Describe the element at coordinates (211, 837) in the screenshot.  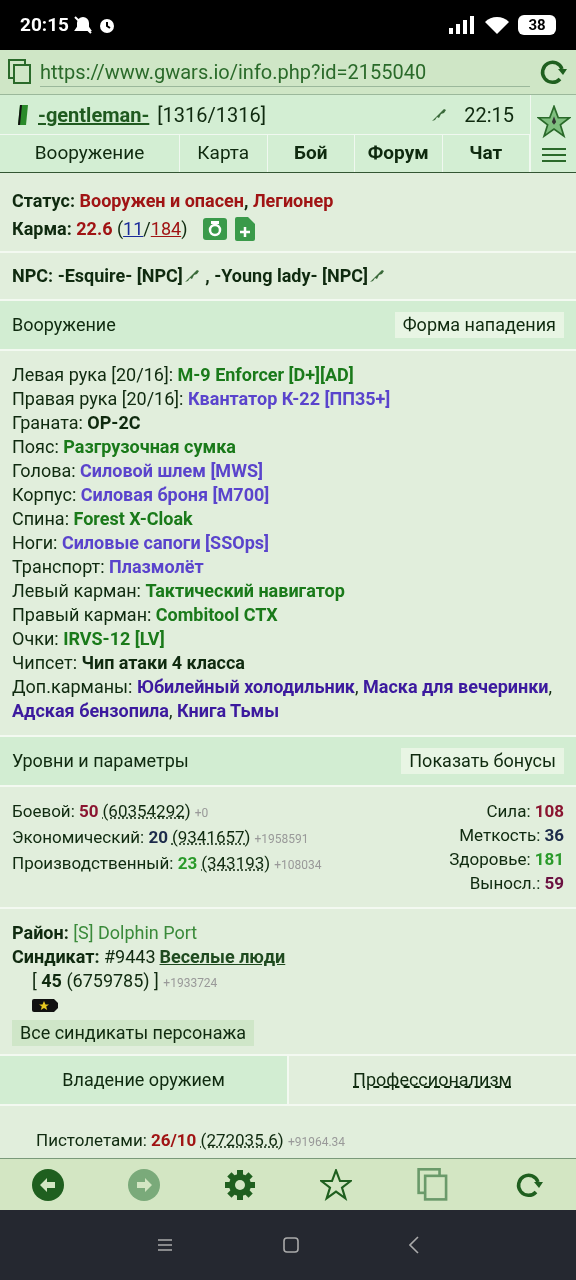
I see `experience-value: (9341657)` at that location.